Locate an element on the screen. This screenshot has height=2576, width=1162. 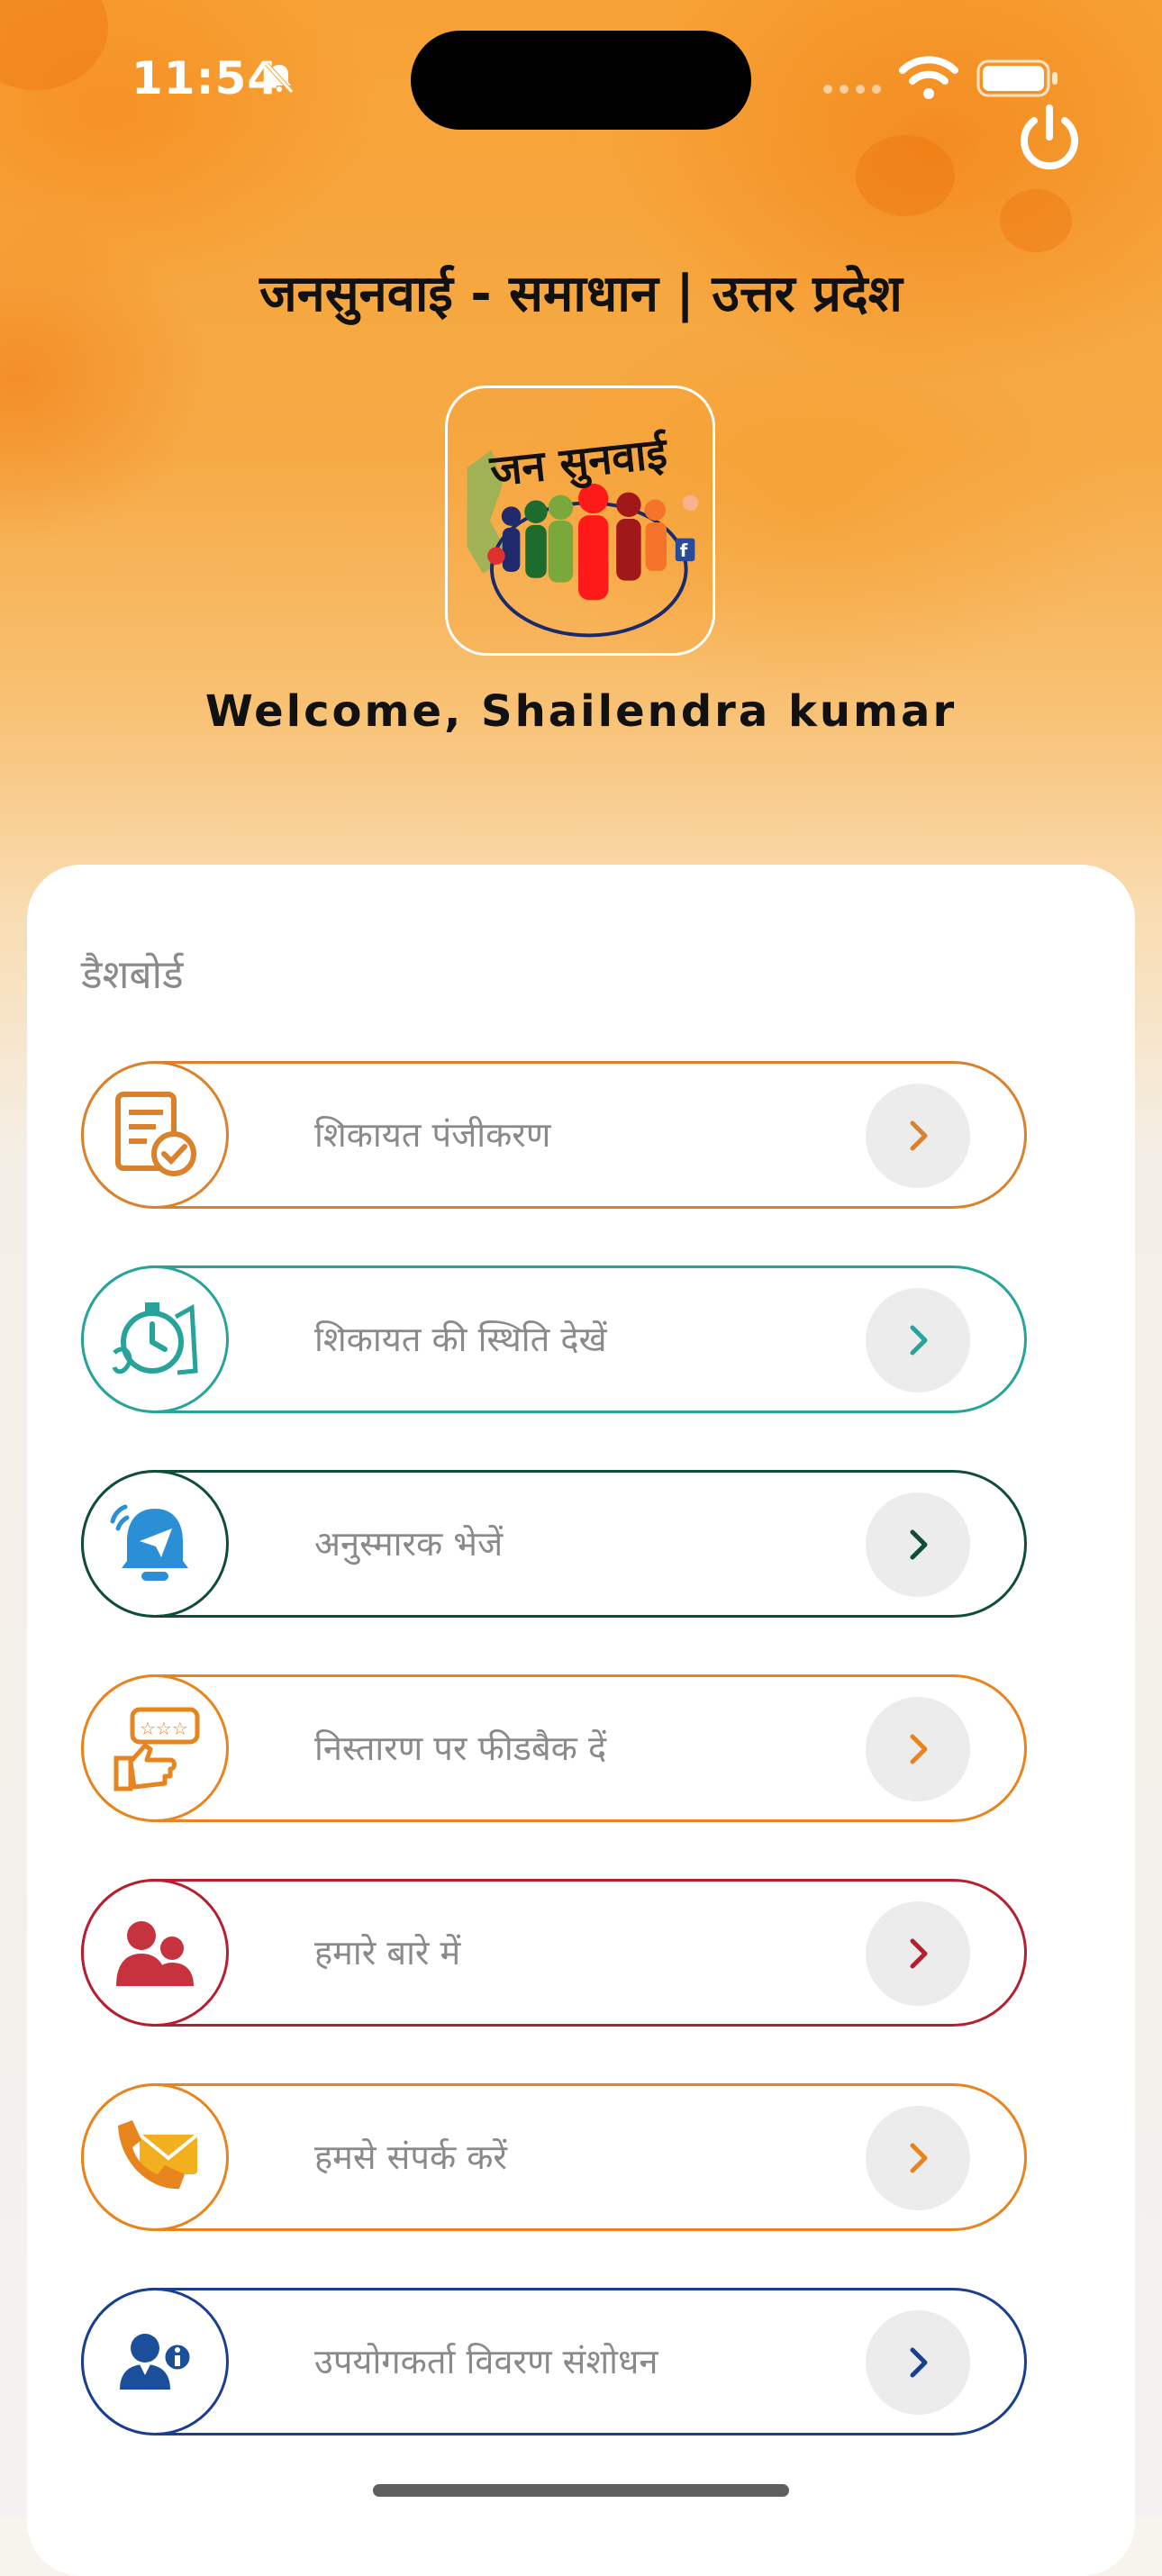
complaint-register-icon is located at coordinates (155, 1135).